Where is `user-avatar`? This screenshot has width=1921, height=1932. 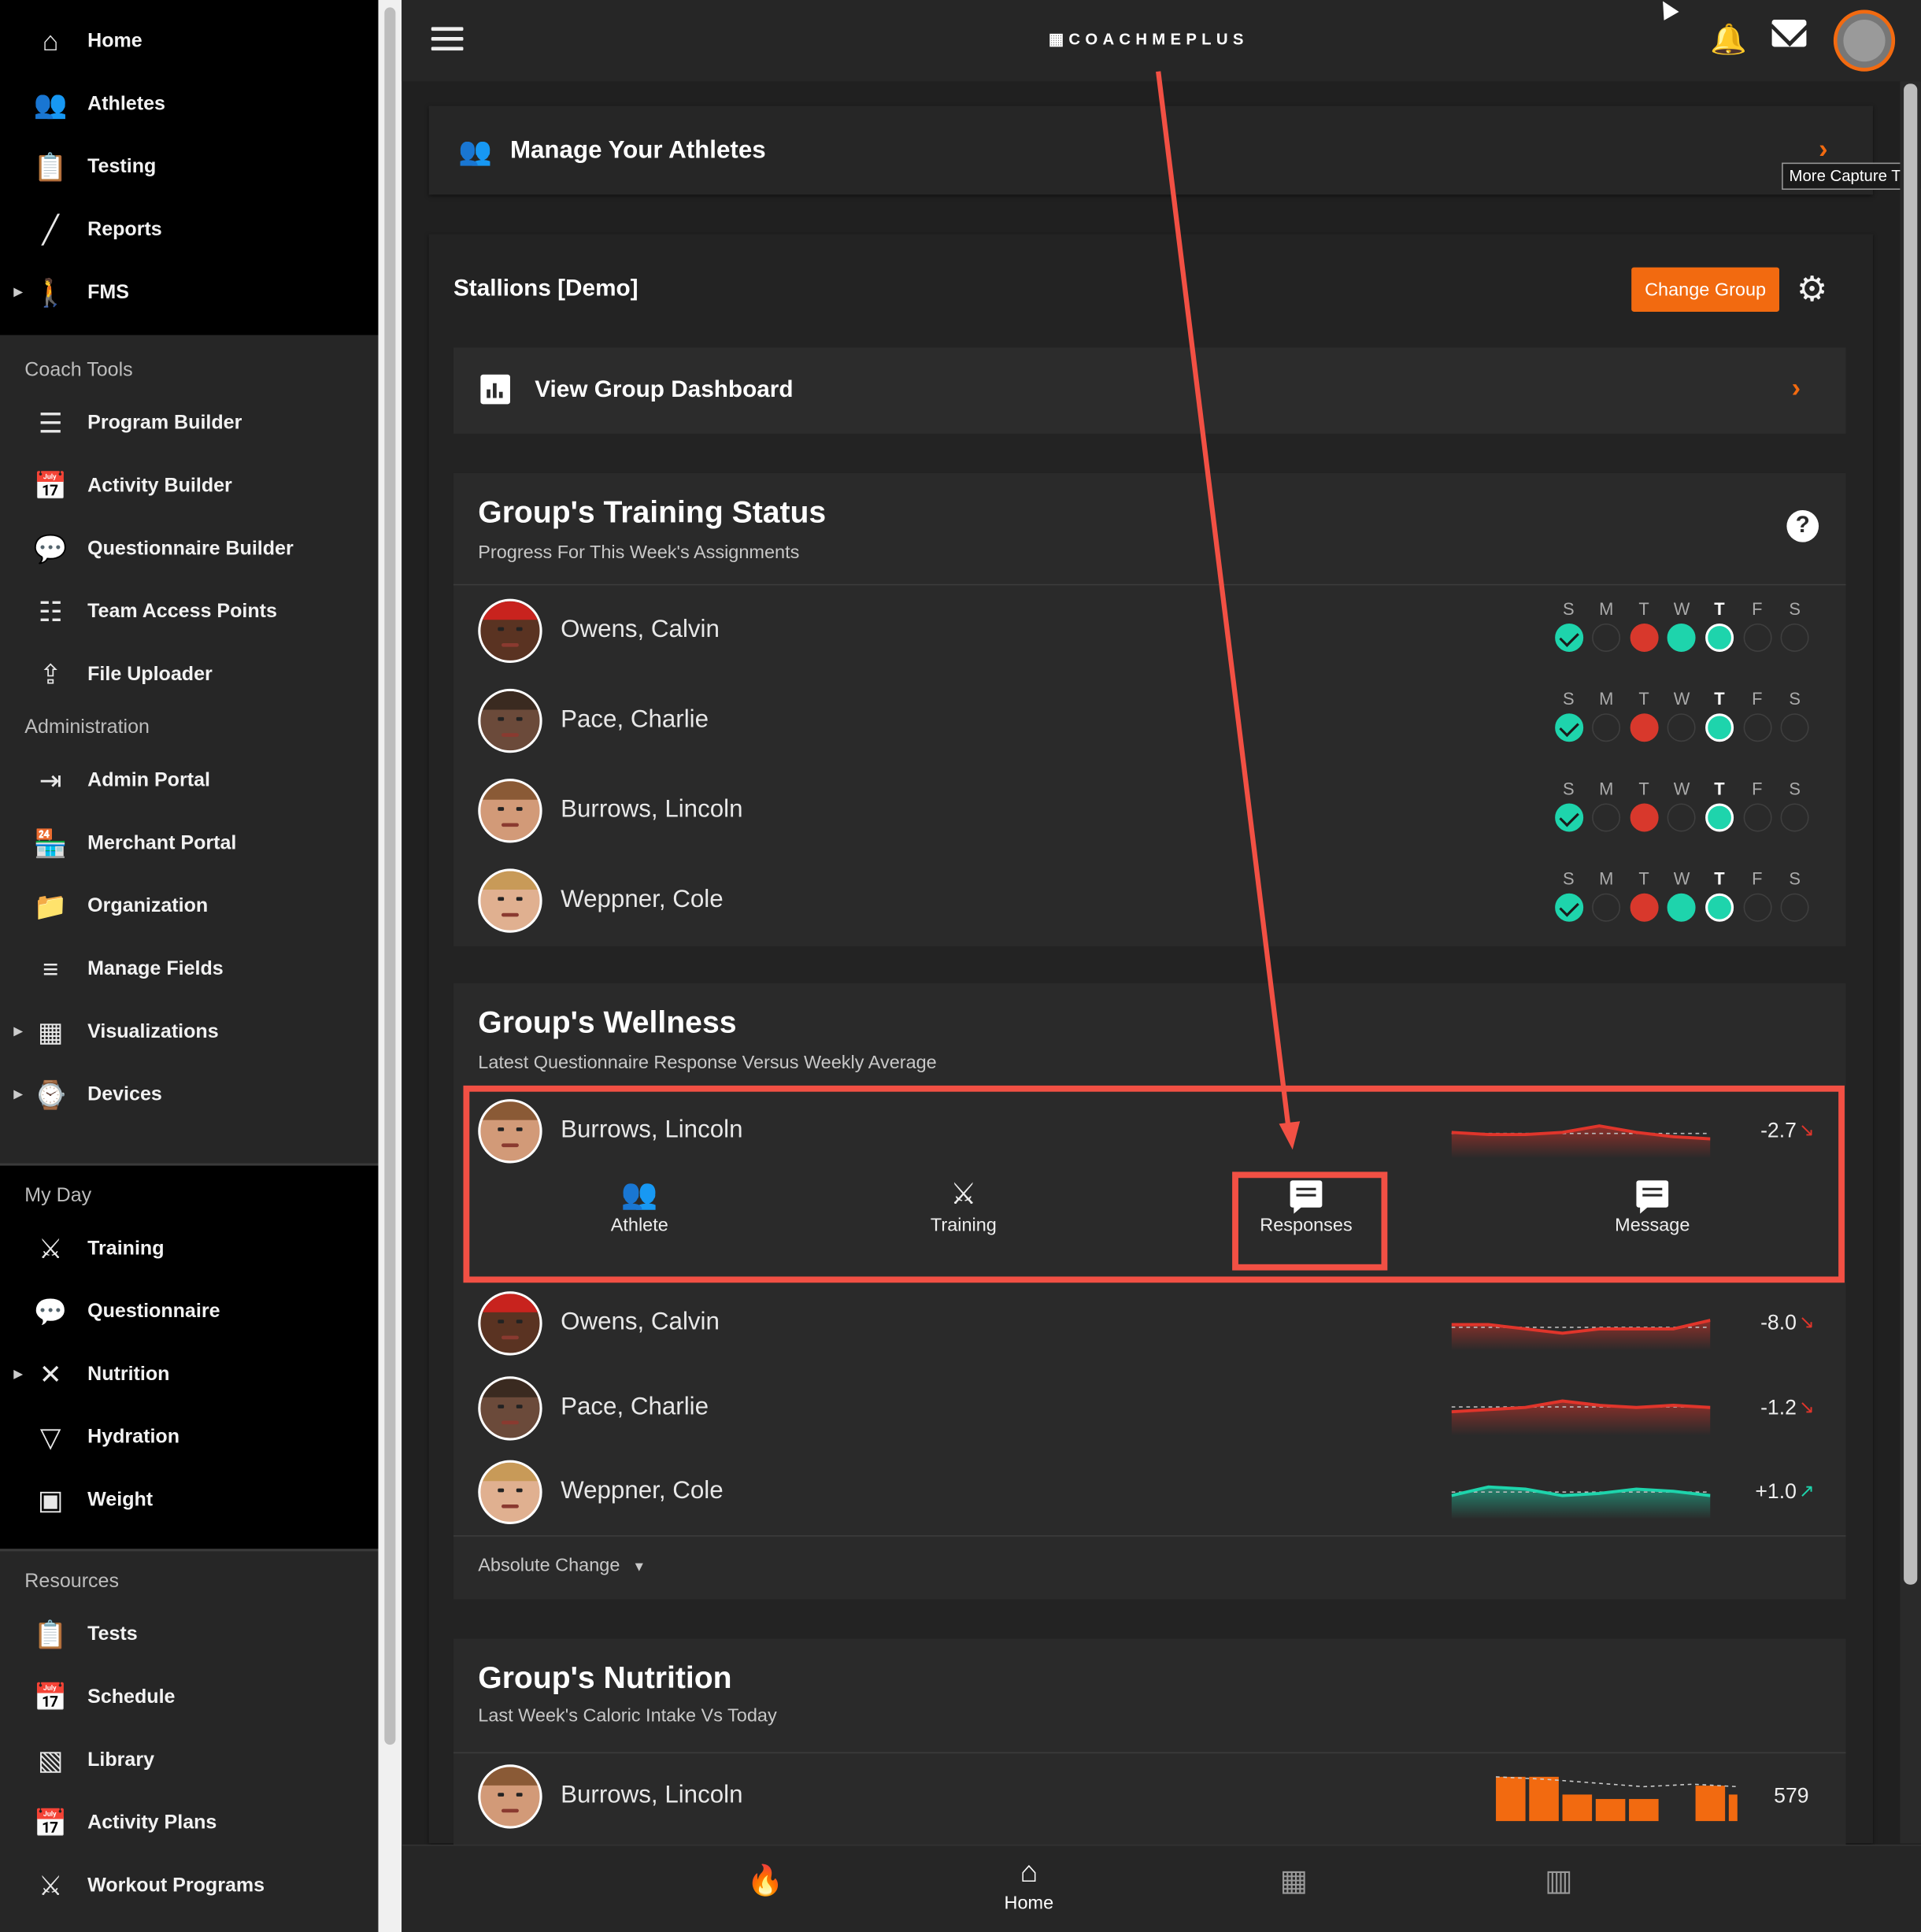
user-avatar is located at coordinates (1865, 40).